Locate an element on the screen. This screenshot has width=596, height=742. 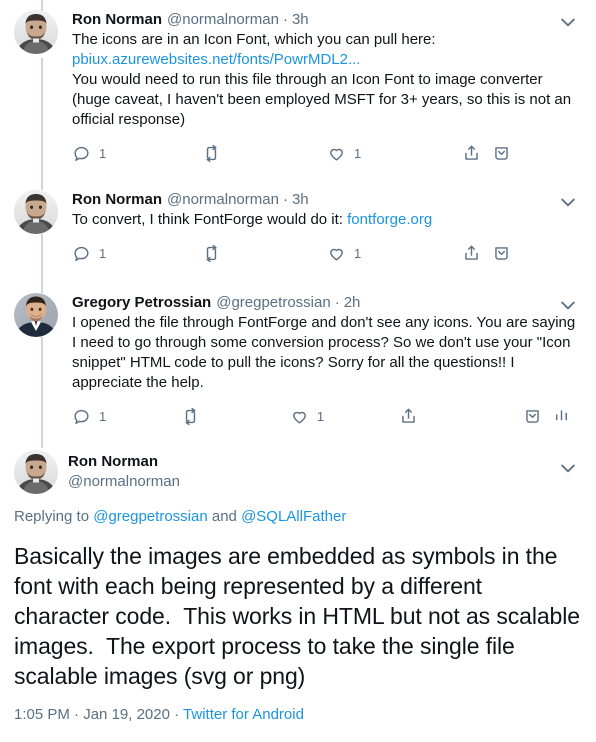
tweet-date: Jan 19, 2020 is located at coordinates (126, 714).